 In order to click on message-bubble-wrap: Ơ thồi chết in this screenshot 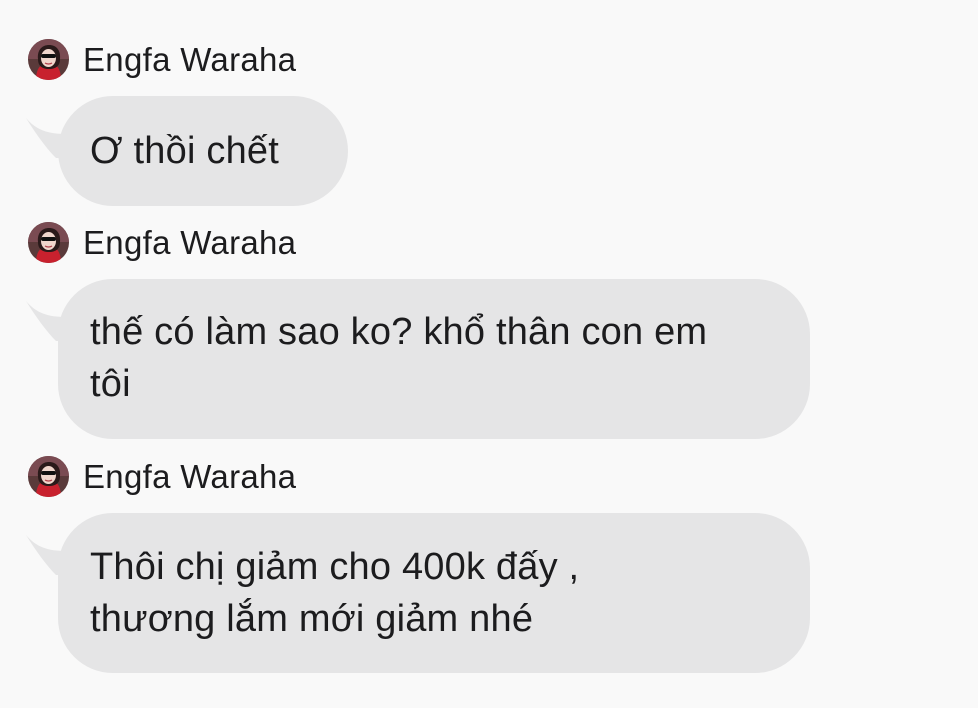, I will do `click(187, 151)`.